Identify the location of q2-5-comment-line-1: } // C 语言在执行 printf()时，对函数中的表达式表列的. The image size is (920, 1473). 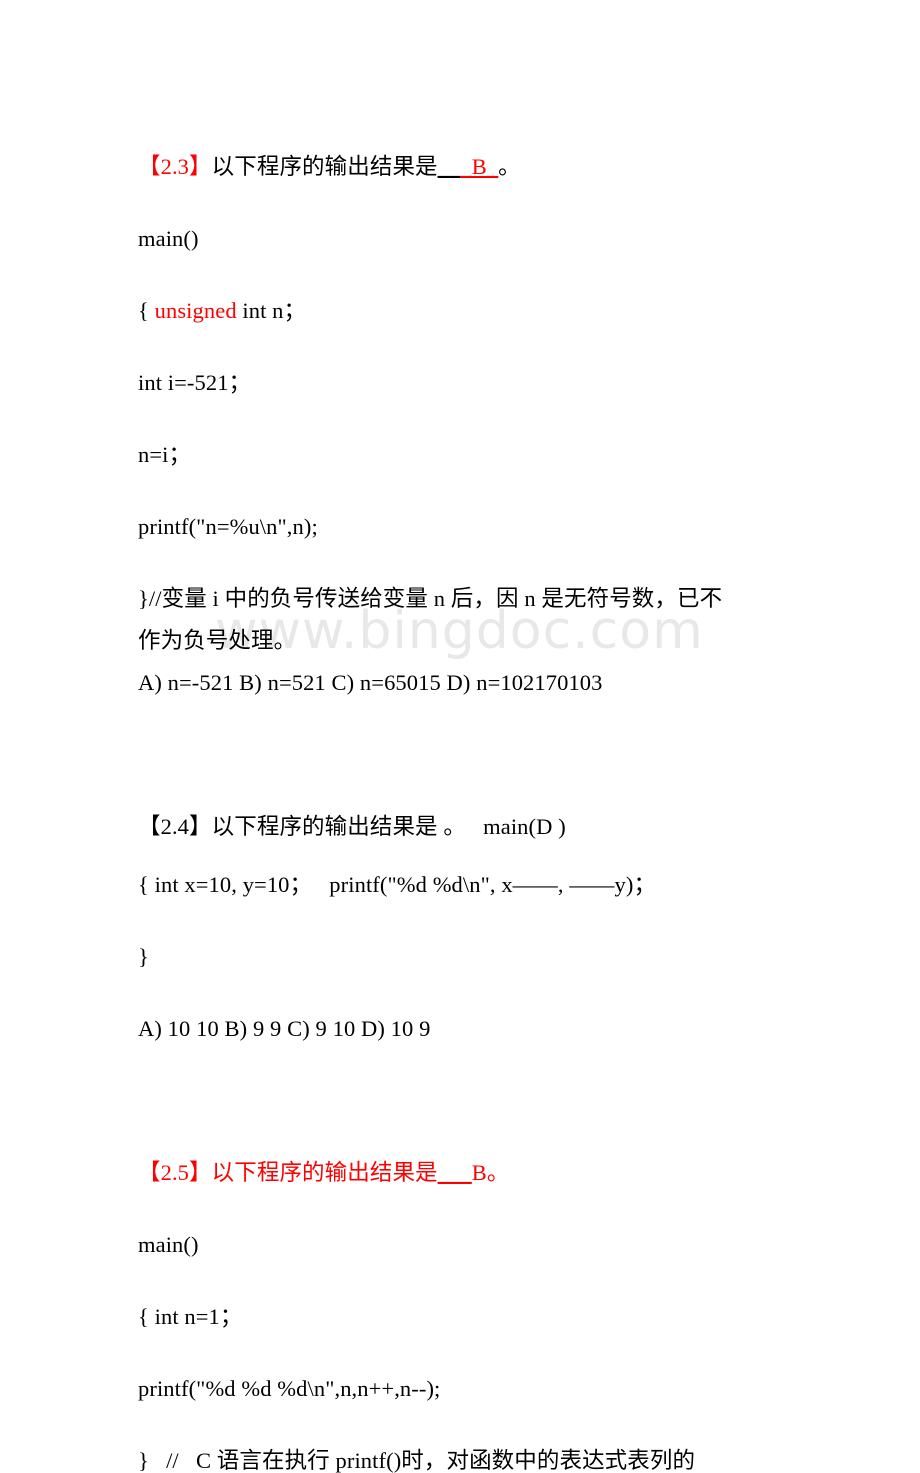
(417, 1460).